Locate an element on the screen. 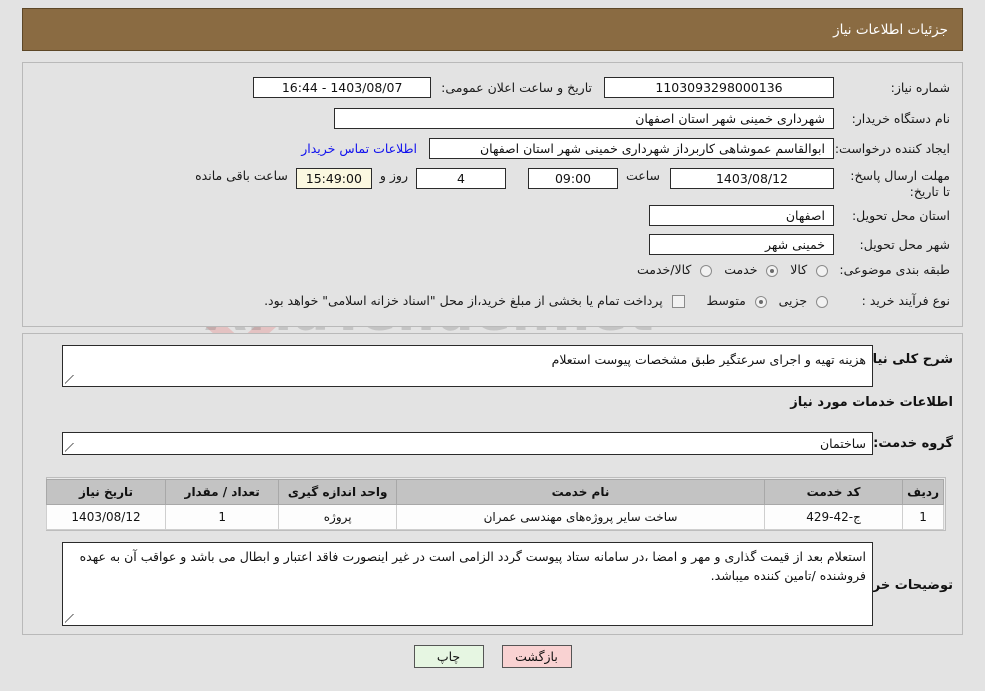 This screenshot has height=691, width=985. treasury-checkbox is located at coordinates (678, 301).